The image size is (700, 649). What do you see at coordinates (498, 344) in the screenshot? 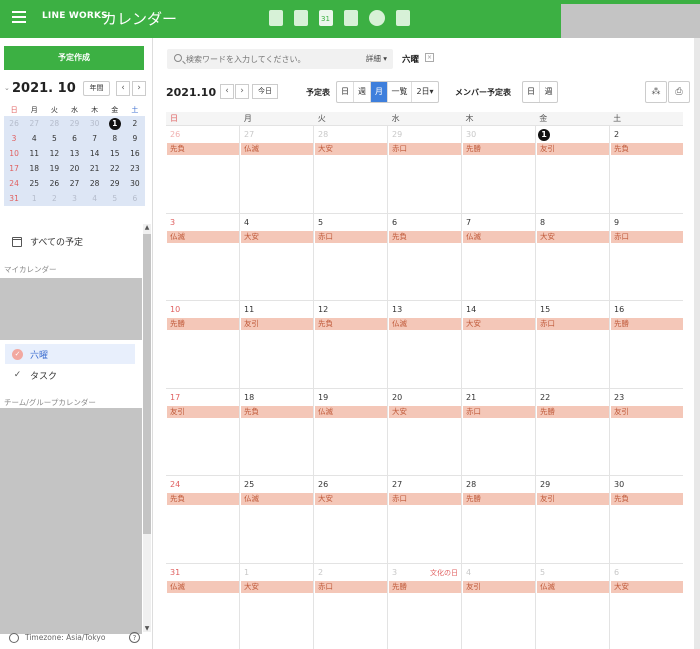
I see `day-cell: 14 大安` at bounding box center [498, 344].